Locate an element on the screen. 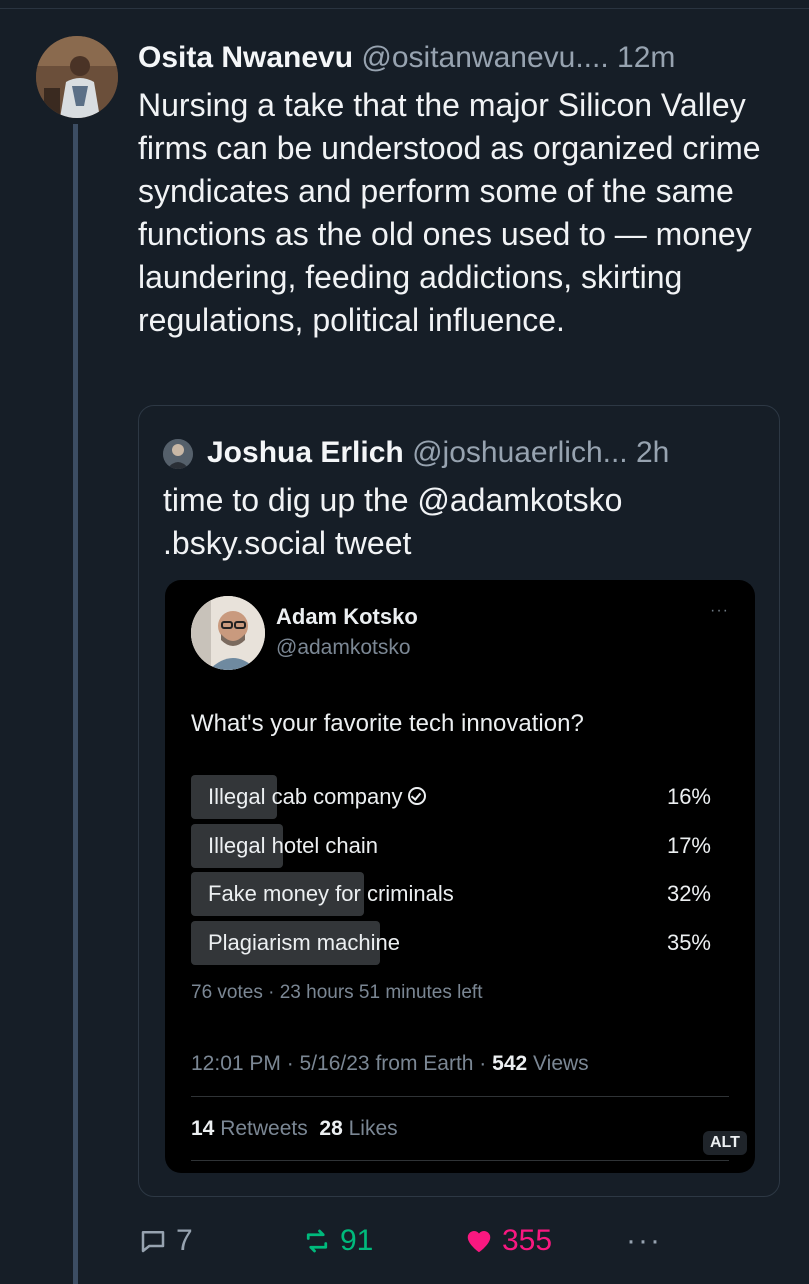  poll-option-percent: 35% is located at coordinates (688, 942).